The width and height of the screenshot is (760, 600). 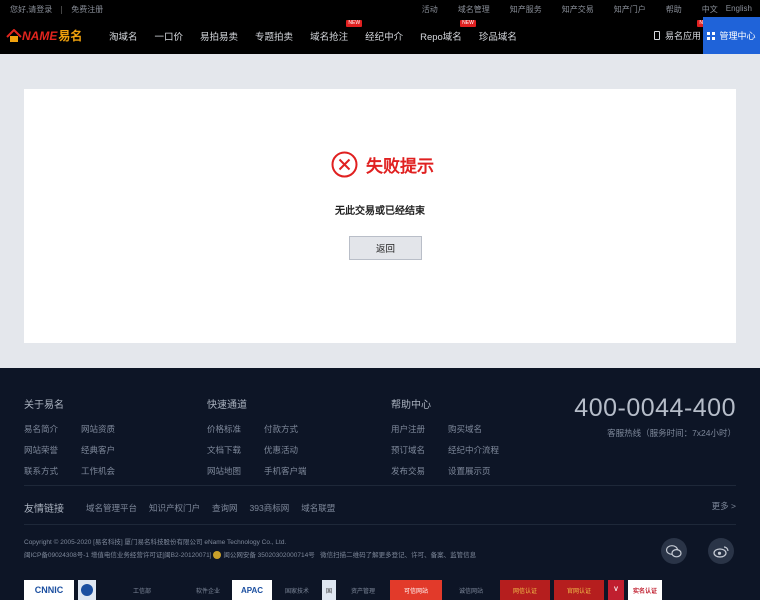 I want to click on wechat-icon, so click(x=674, y=551).